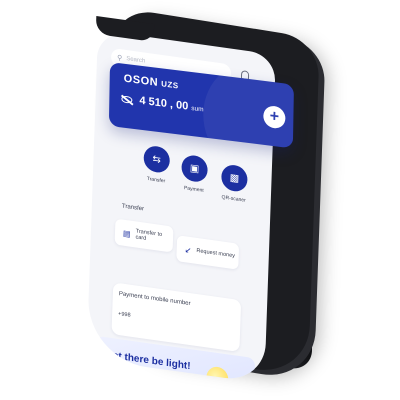 This screenshot has height=400, width=400. What do you see at coordinates (156, 180) in the screenshot?
I see `action-label: Transfer` at bounding box center [156, 180].